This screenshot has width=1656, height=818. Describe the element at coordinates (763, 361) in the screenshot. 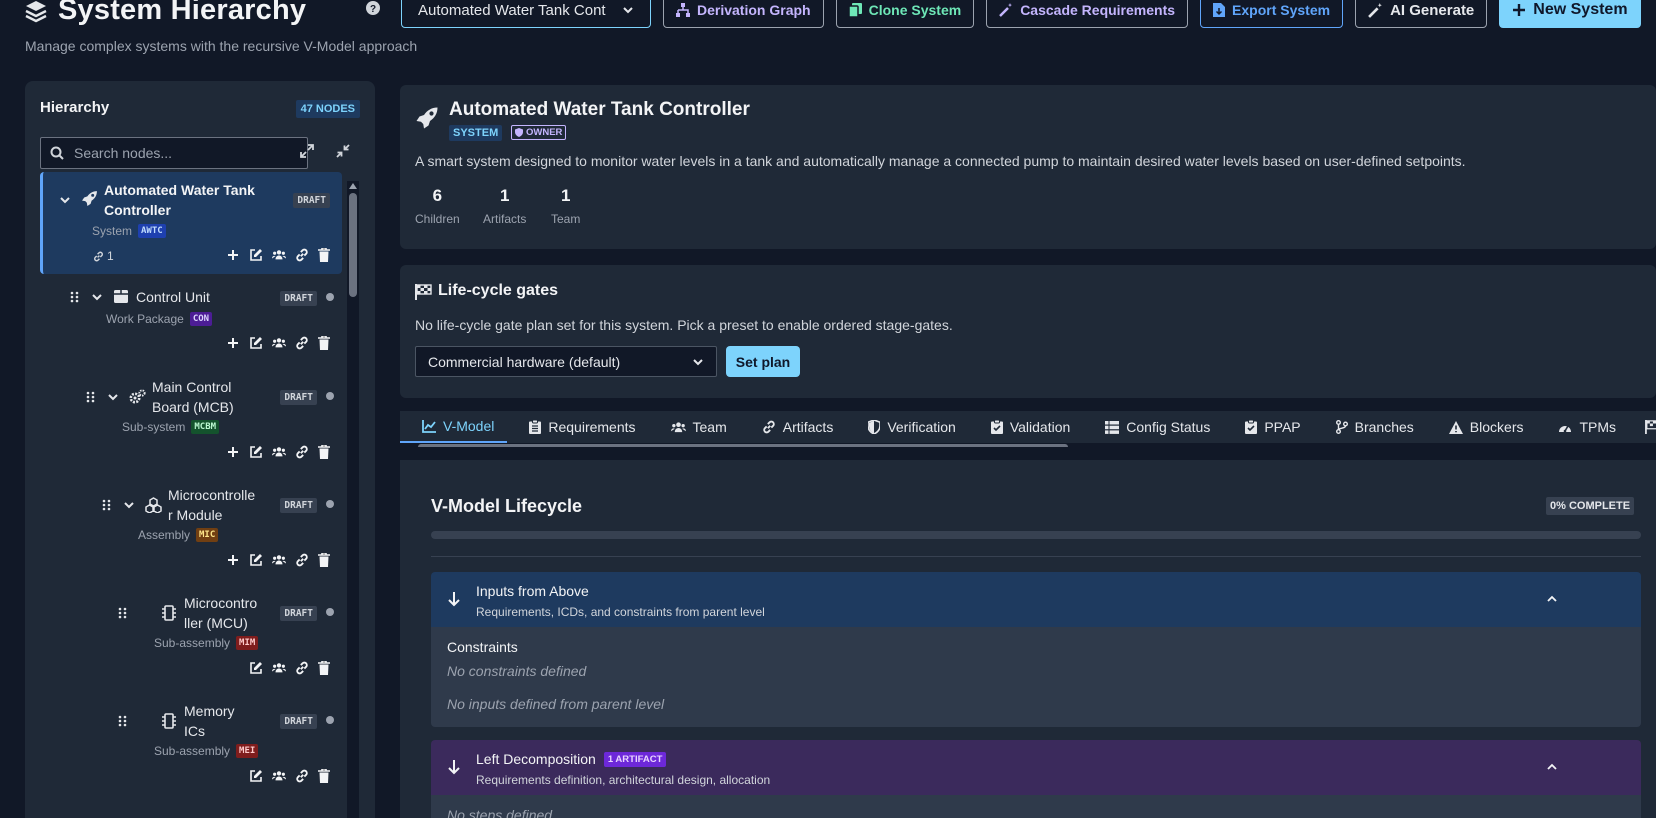

I see `set-plan-button: Set plan` at that location.